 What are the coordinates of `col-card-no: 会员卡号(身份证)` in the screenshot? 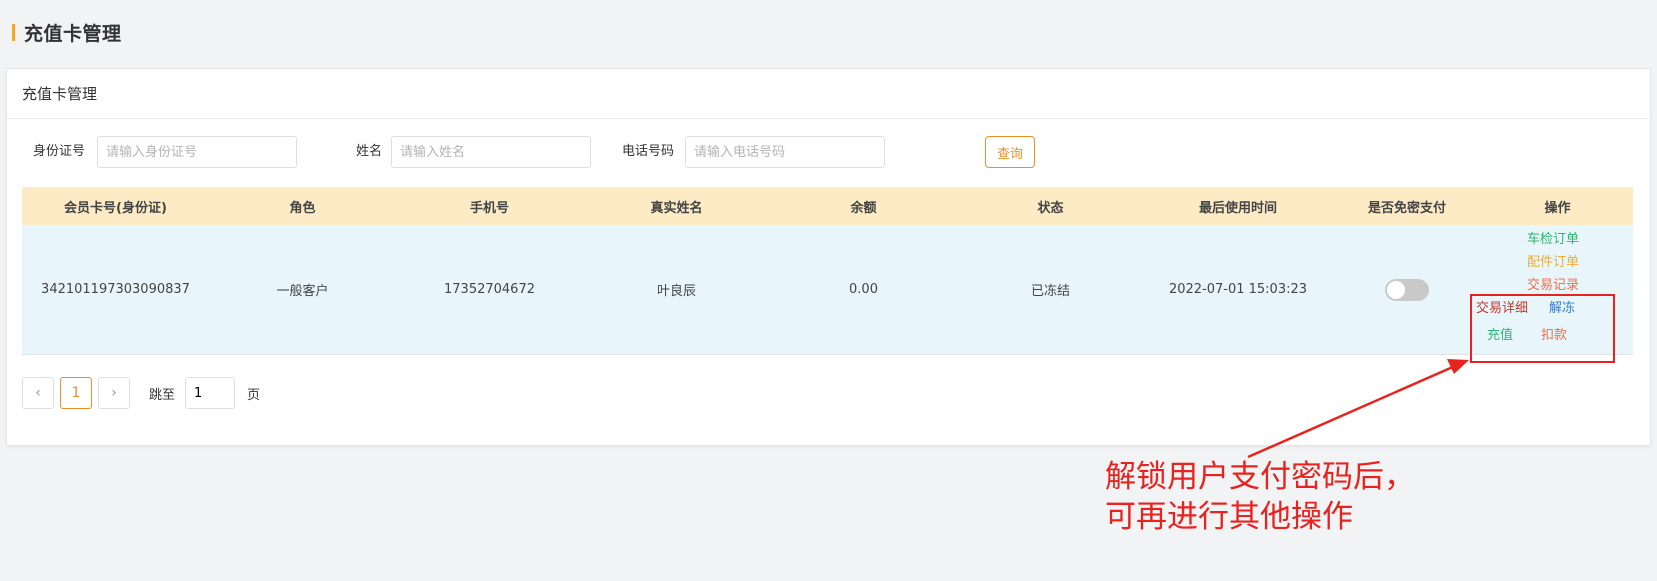 It's located at (115, 208).